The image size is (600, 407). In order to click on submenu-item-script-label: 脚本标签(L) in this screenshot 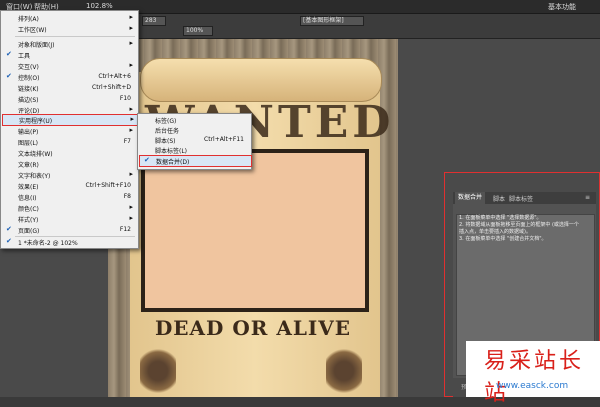, I will do `click(194, 150)`.